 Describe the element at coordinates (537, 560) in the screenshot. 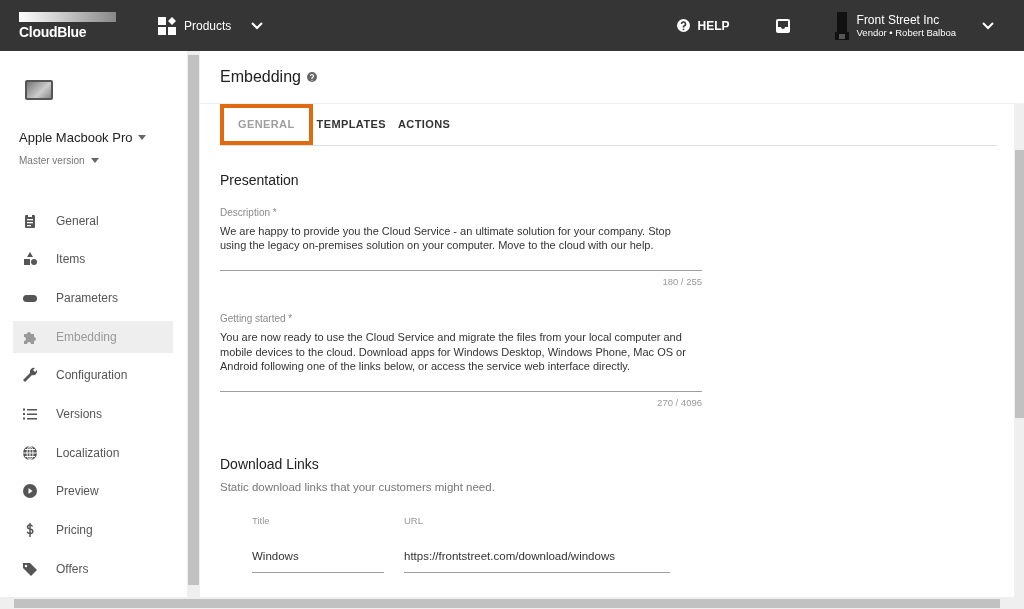

I see `url-input-field: https://frontstreet.com/download/windows` at that location.